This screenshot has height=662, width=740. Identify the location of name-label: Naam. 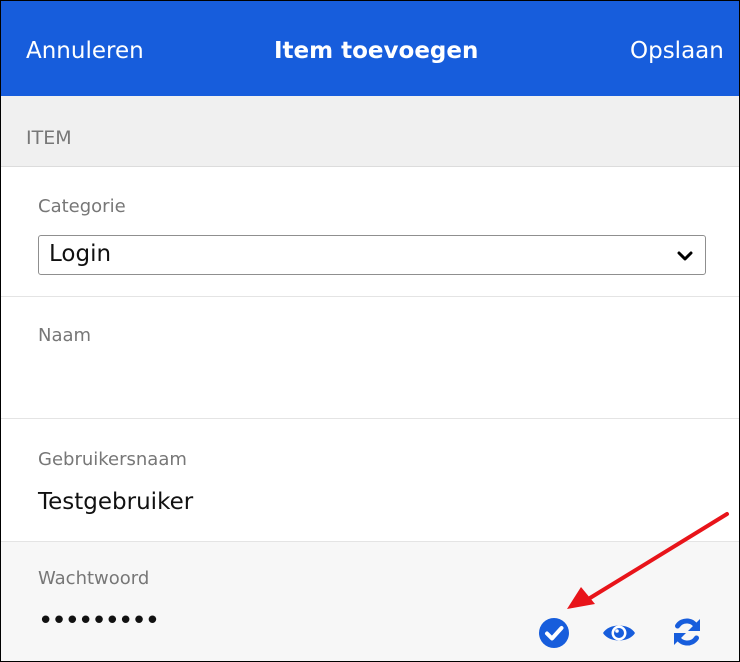
(65, 335).